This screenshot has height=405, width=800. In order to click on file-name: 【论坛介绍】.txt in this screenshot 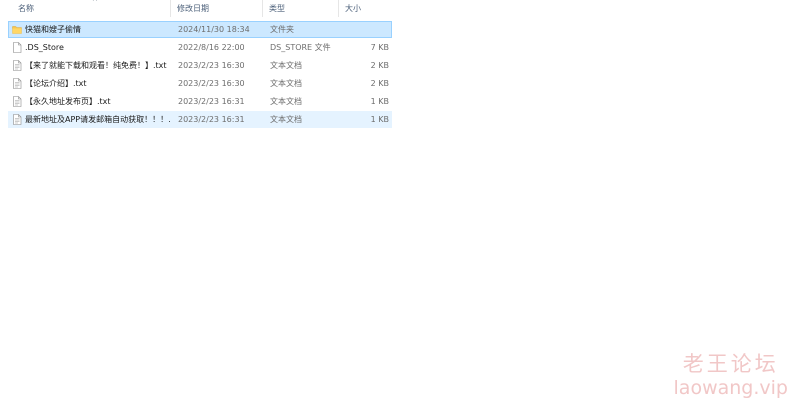, I will do `click(56, 83)`.